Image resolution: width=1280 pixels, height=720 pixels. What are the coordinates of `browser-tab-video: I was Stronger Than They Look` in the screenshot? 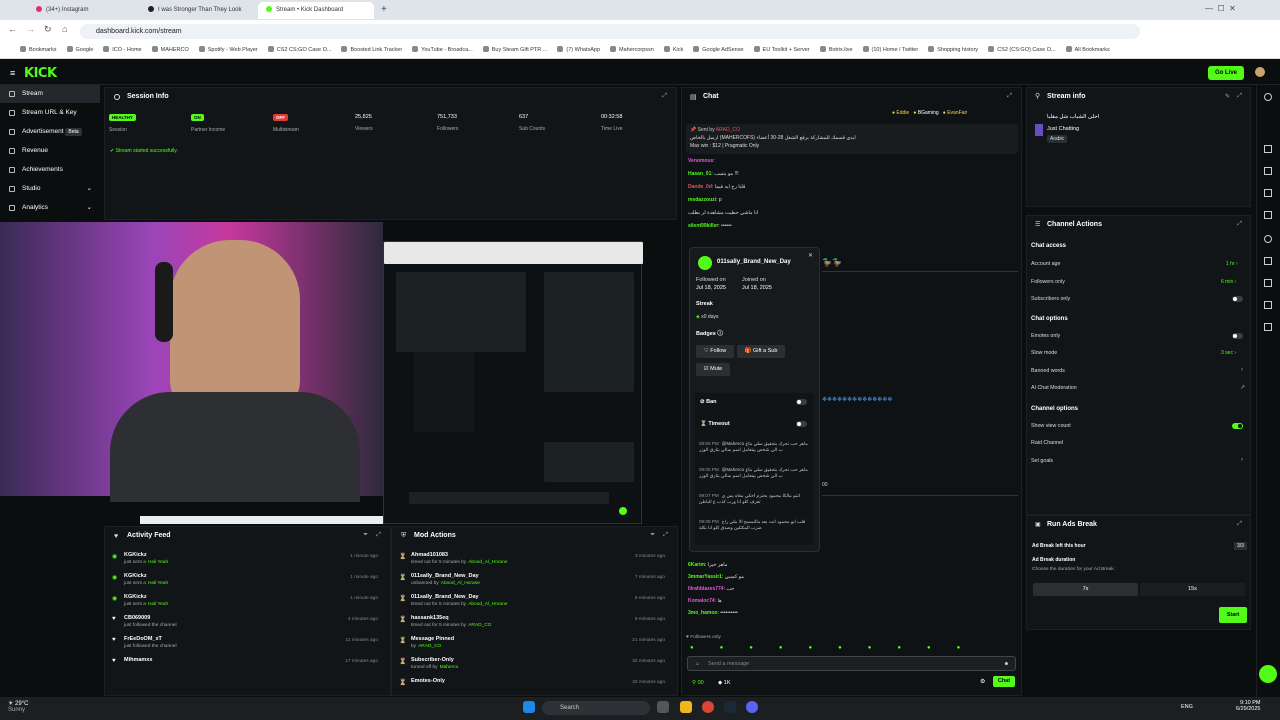 It's located at (199, 10).